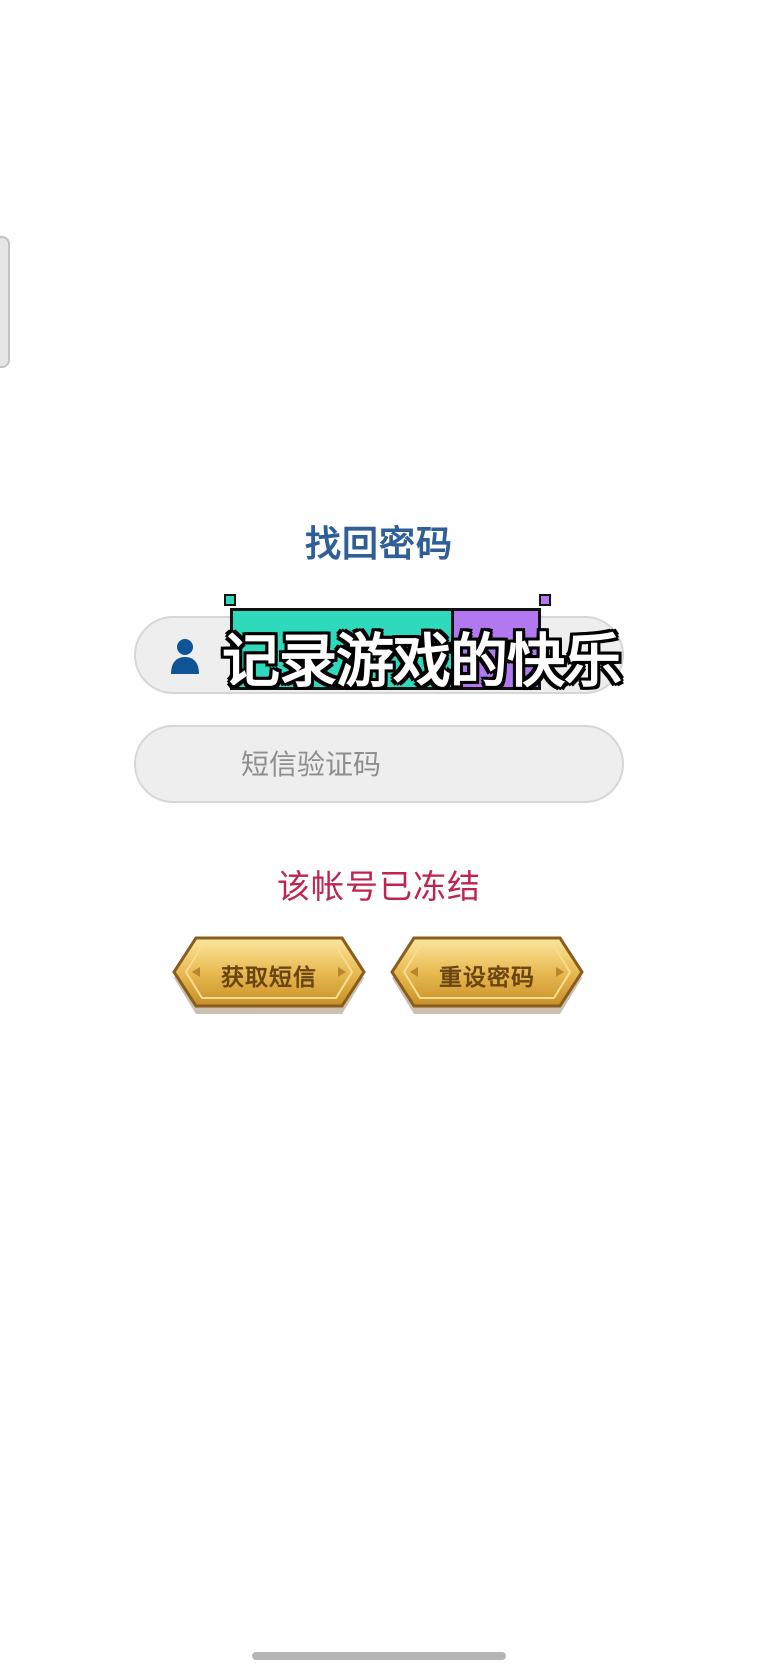 Image resolution: width=758 pixels, height=1680 pixels. I want to click on home-indicator, so click(379, 1656).